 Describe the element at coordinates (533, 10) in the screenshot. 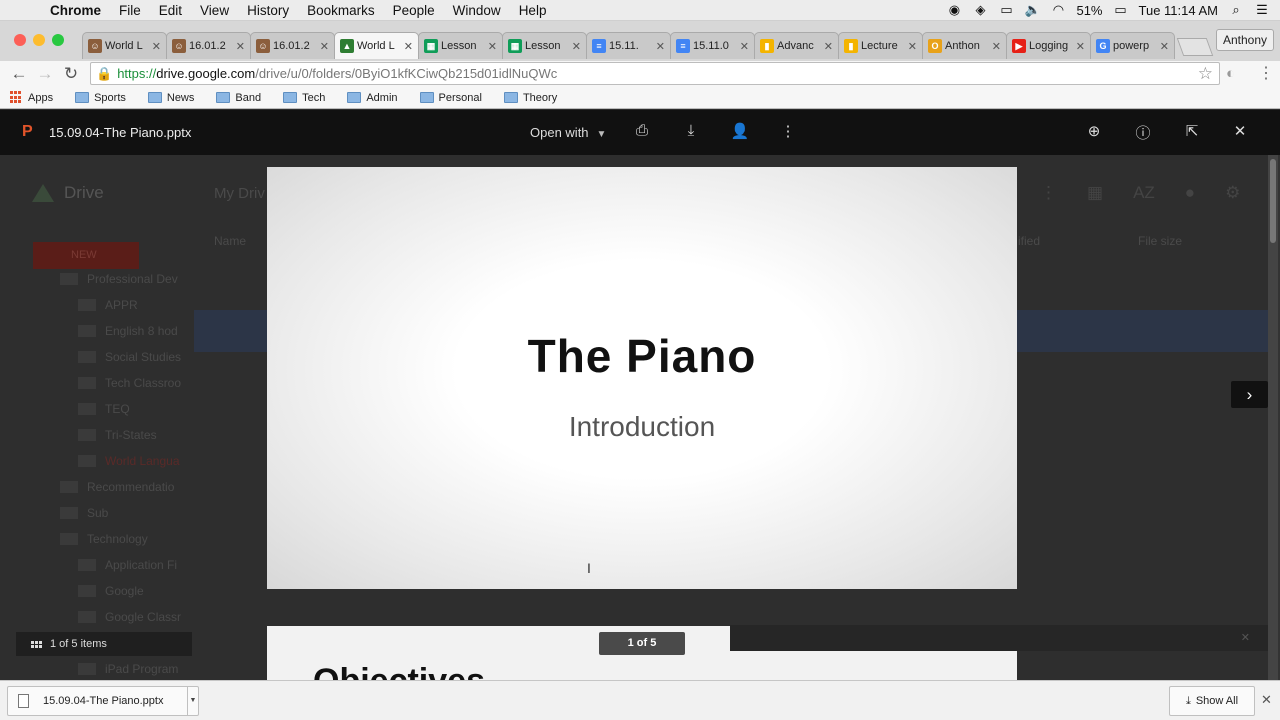

I see `menu-help: Help` at that location.